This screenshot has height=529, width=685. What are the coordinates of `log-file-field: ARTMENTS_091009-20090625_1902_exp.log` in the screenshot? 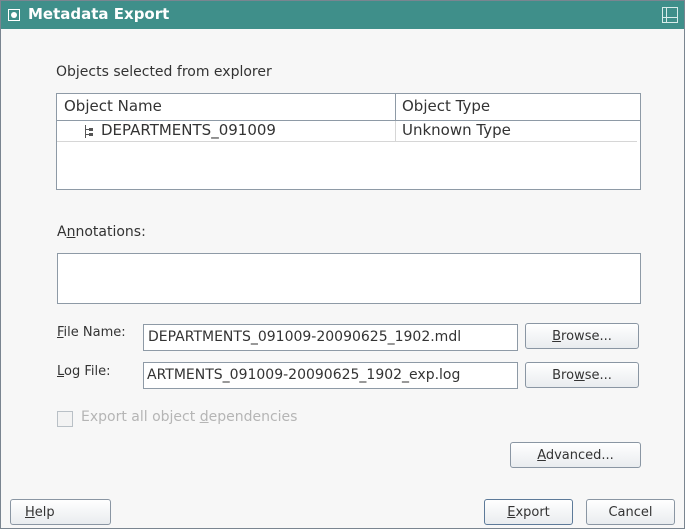 It's located at (330, 375).